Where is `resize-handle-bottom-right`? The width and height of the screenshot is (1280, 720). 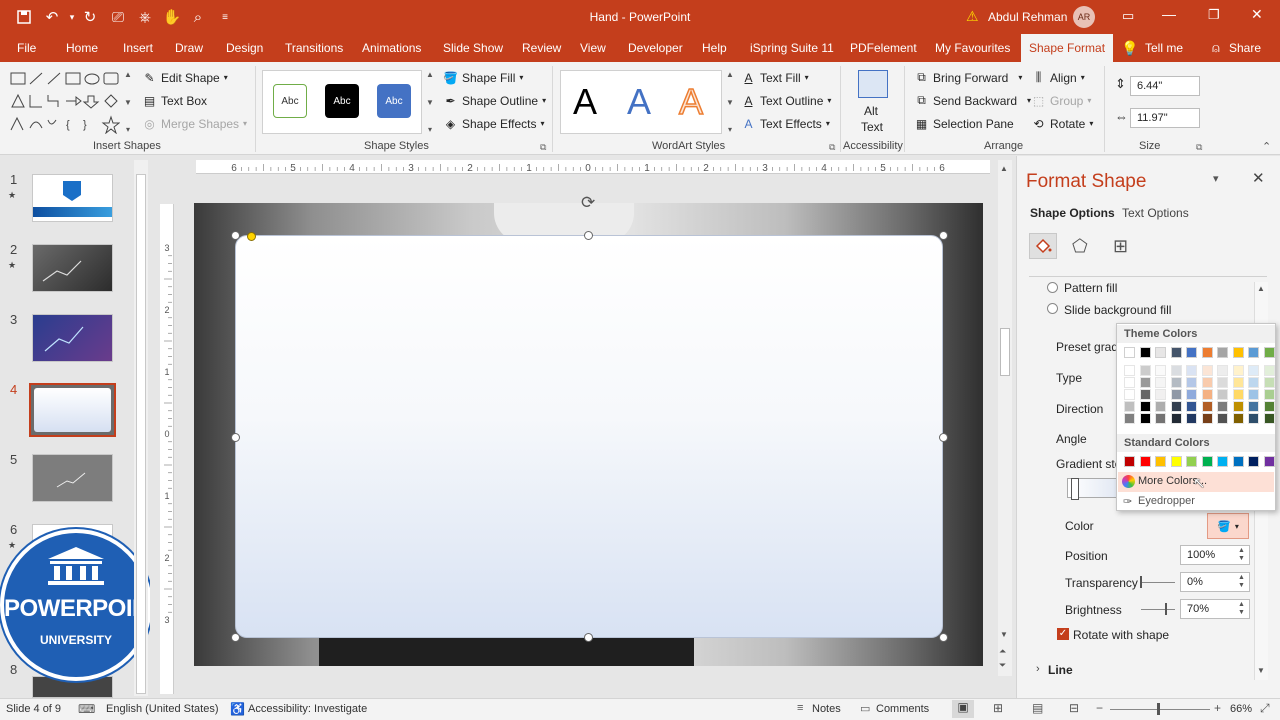
resize-handle-bottom-right is located at coordinates (943, 637).